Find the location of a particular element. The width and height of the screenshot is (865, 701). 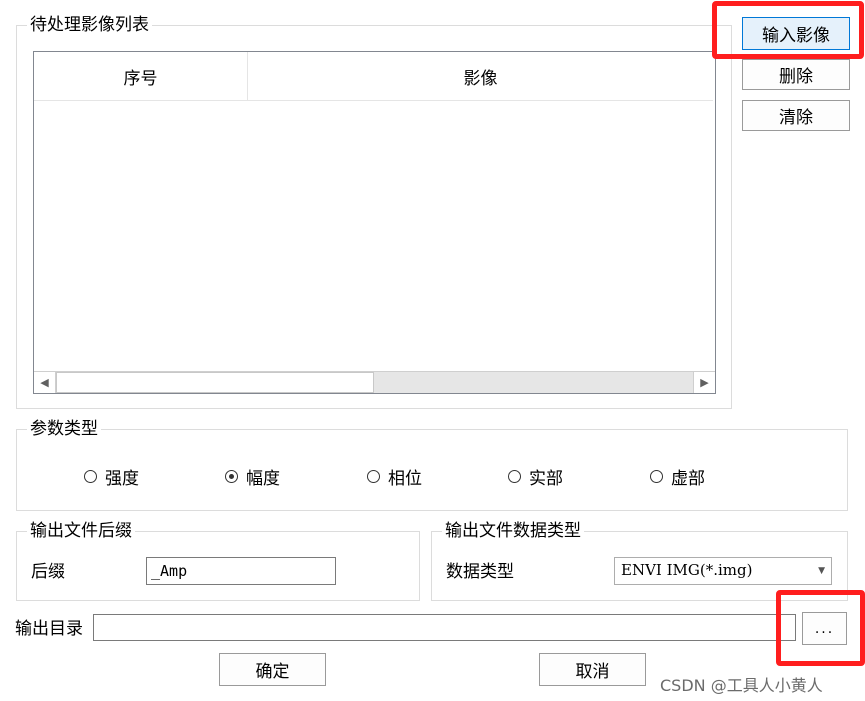

delete-button: 删除 is located at coordinates (796, 74).